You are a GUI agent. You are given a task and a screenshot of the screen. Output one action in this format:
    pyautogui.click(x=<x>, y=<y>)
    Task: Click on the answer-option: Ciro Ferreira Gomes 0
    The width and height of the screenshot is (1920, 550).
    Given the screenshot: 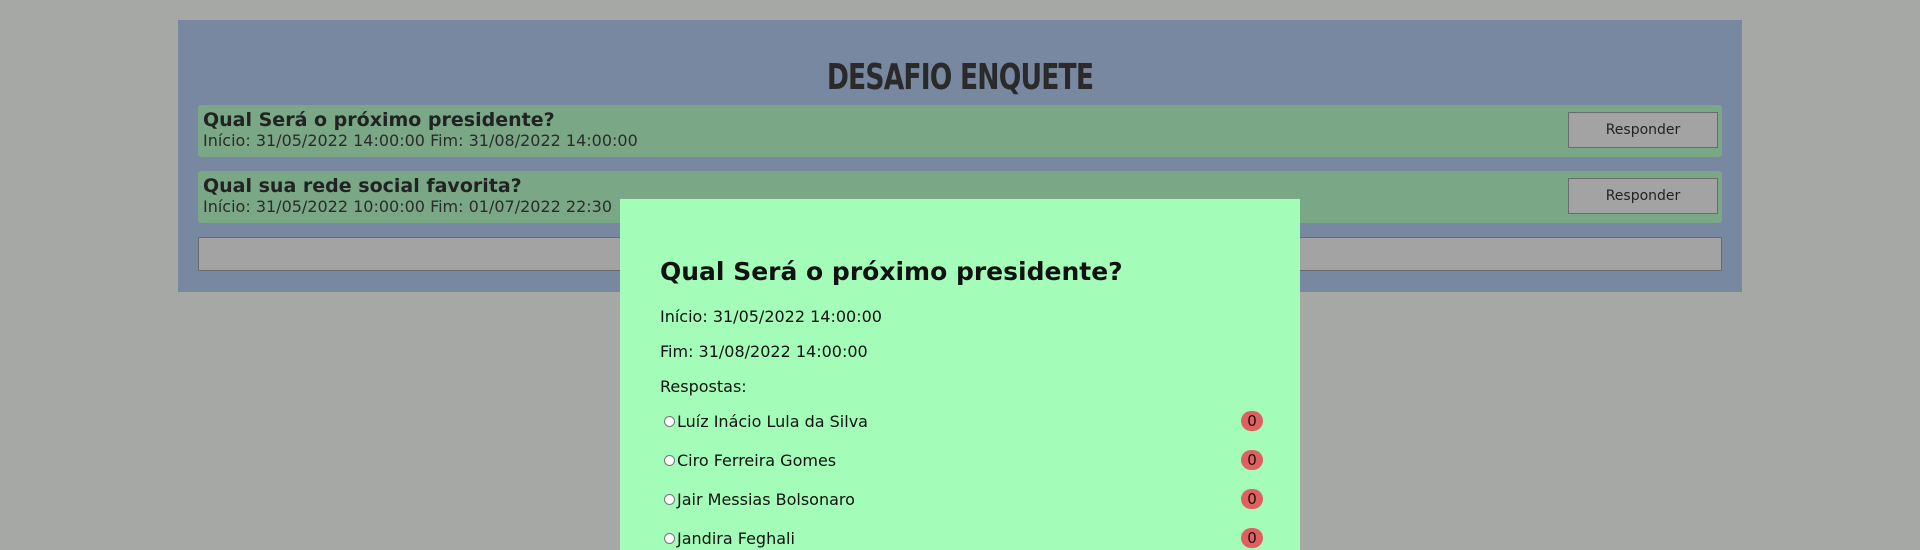 What is the action you would take?
    pyautogui.click(x=963, y=462)
    